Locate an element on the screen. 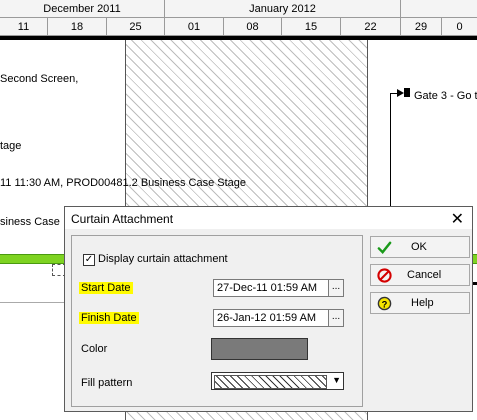 The height and width of the screenshot is (420, 477). day-cell: 29 is located at coordinates (421, 26).